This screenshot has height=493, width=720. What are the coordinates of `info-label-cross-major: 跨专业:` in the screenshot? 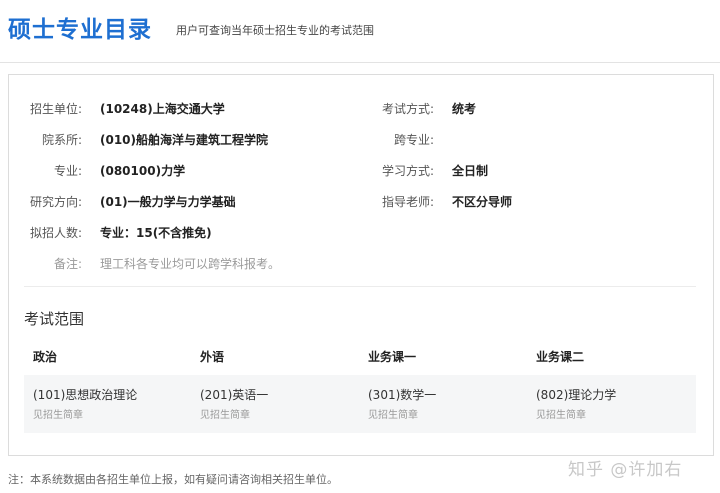 It's located at (413, 140).